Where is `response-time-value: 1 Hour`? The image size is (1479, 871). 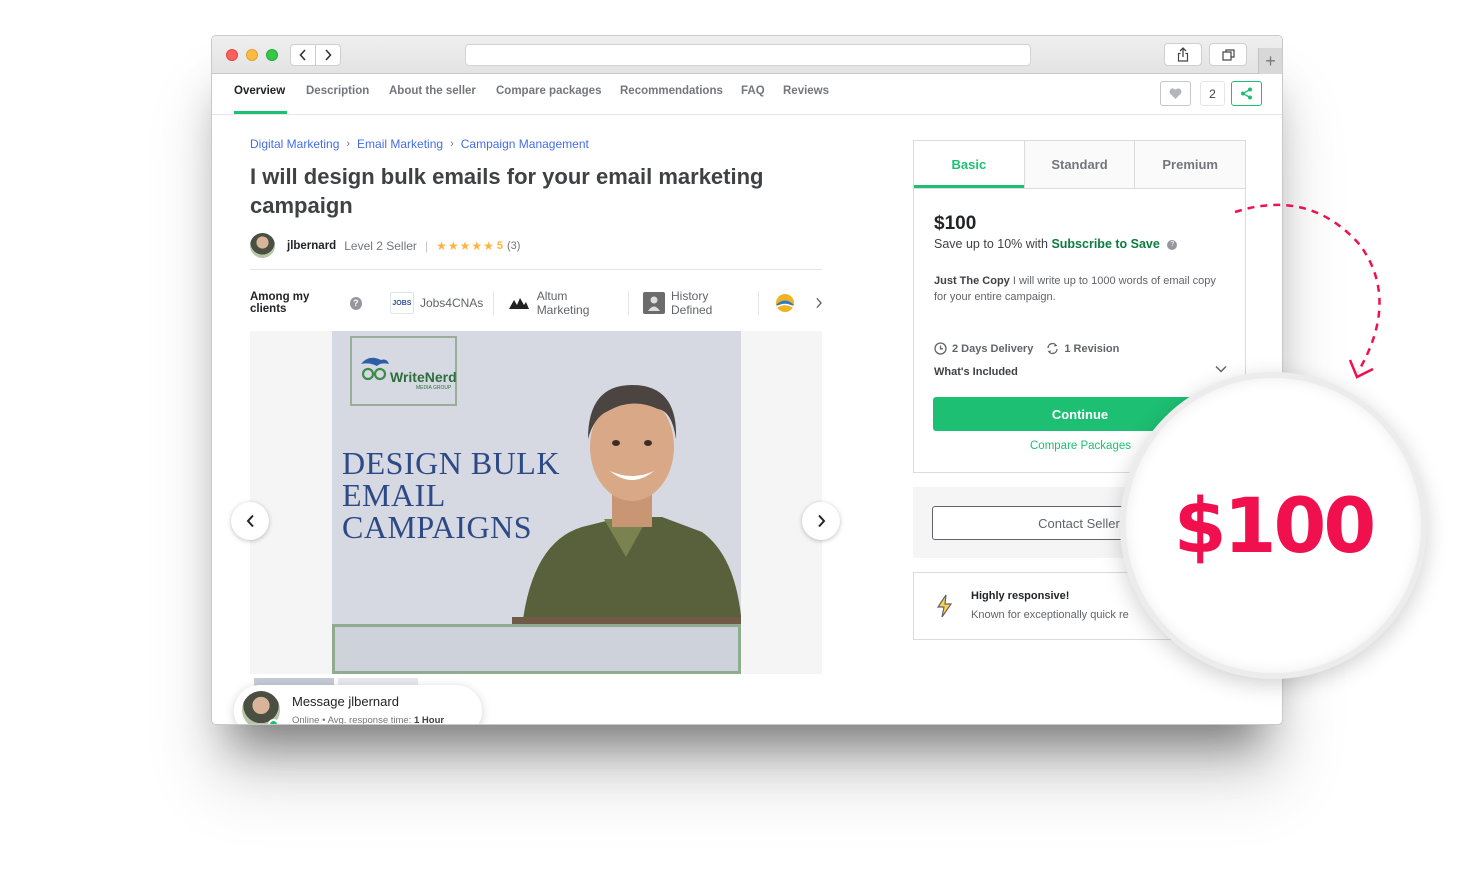 response-time-value: 1 Hour is located at coordinates (429, 720).